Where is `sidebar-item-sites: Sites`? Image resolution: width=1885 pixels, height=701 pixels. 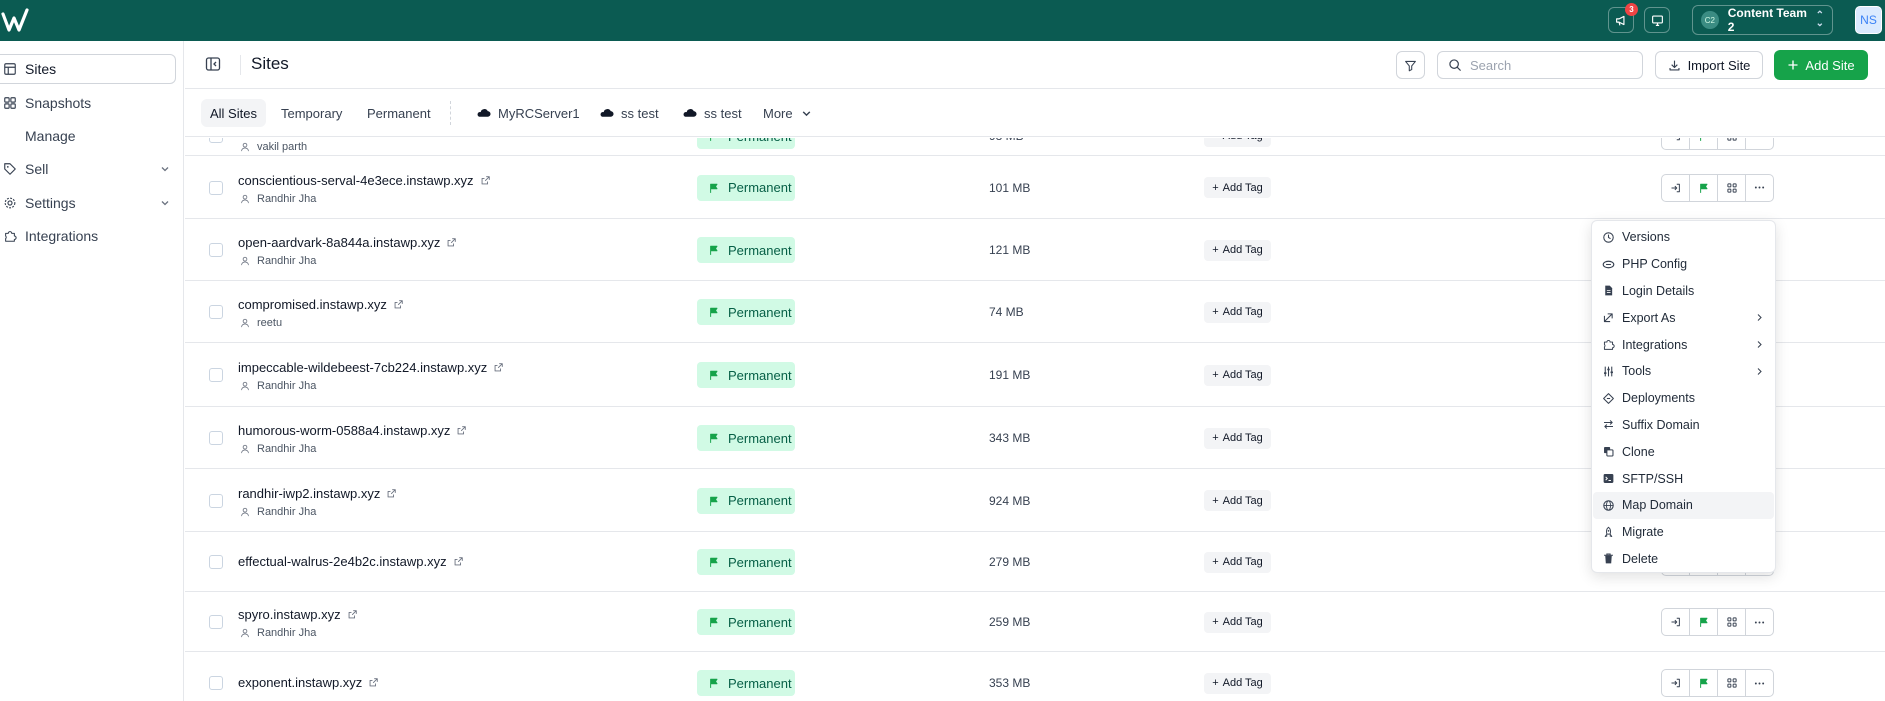 sidebar-item-sites: Sites is located at coordinates (88, 69).